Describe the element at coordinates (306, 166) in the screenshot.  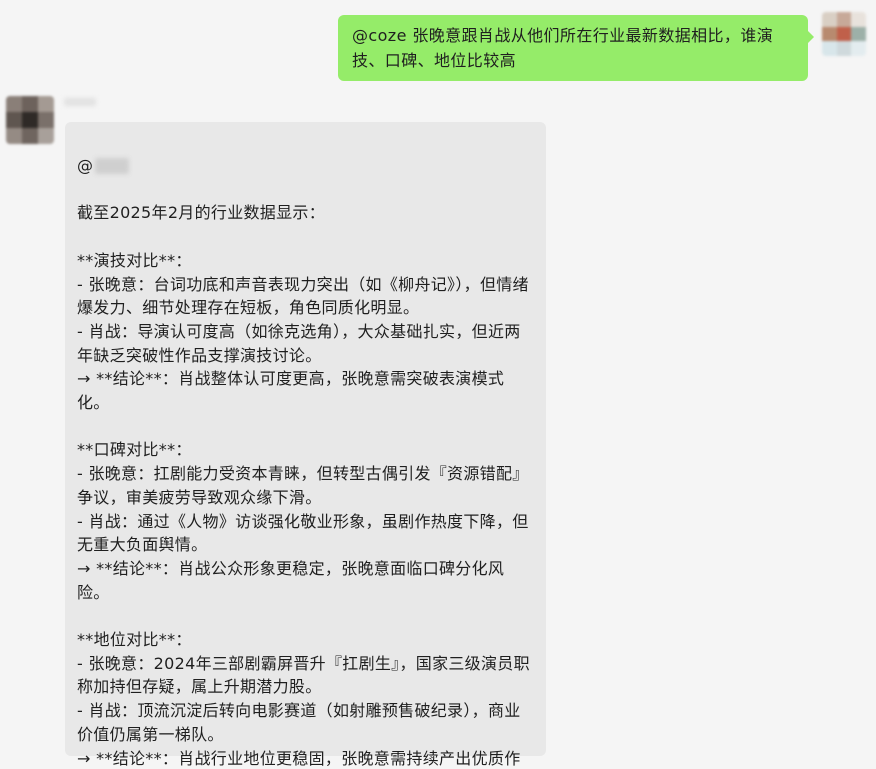
I see `mention-line: @` at that location.